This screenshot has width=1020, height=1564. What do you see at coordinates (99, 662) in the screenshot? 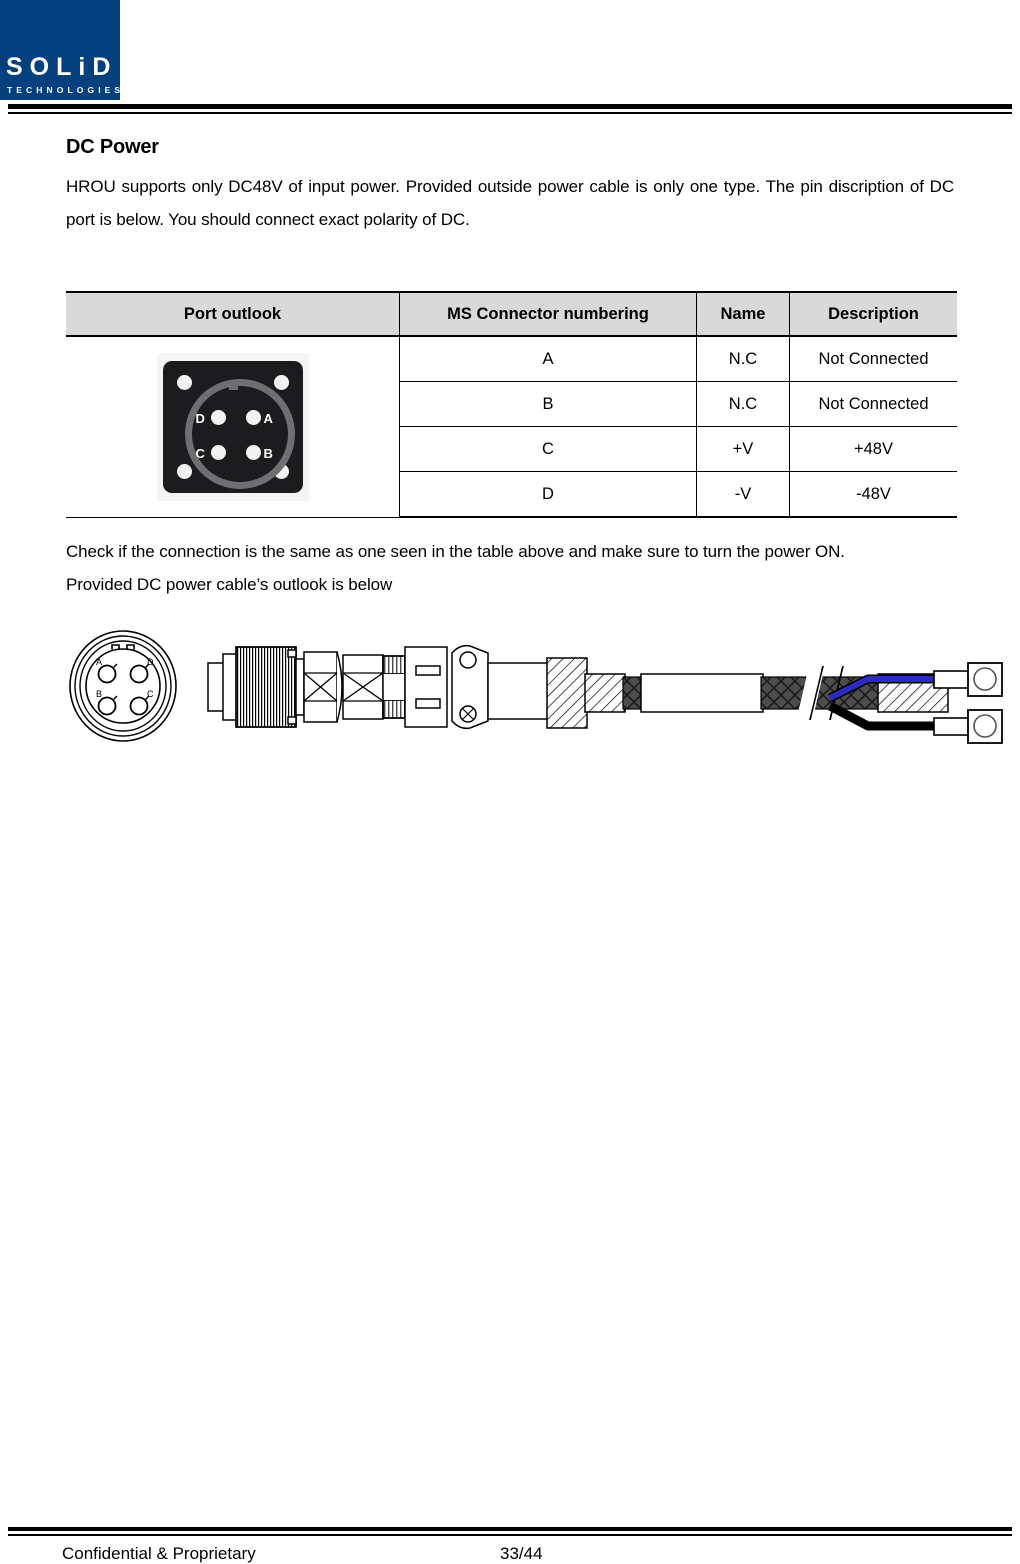
I see `cable-pin-label-a: A` at bounding box center [99, 662].